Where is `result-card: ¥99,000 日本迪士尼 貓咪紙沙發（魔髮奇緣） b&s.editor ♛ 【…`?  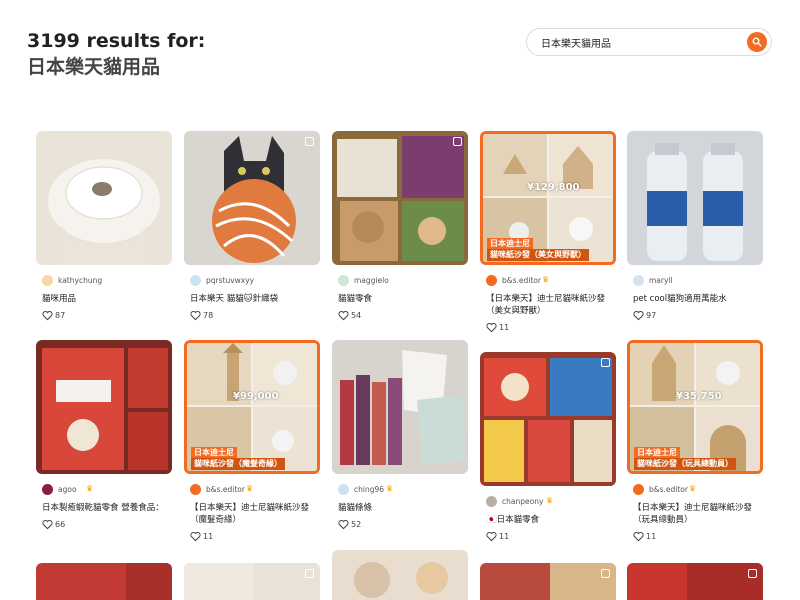 result-card: ¥99,000 日本迪士尼 貓咪紙沙發（魔髮奇緣） b&s.editor ♛ 【… is located at coordinates (252, 441).